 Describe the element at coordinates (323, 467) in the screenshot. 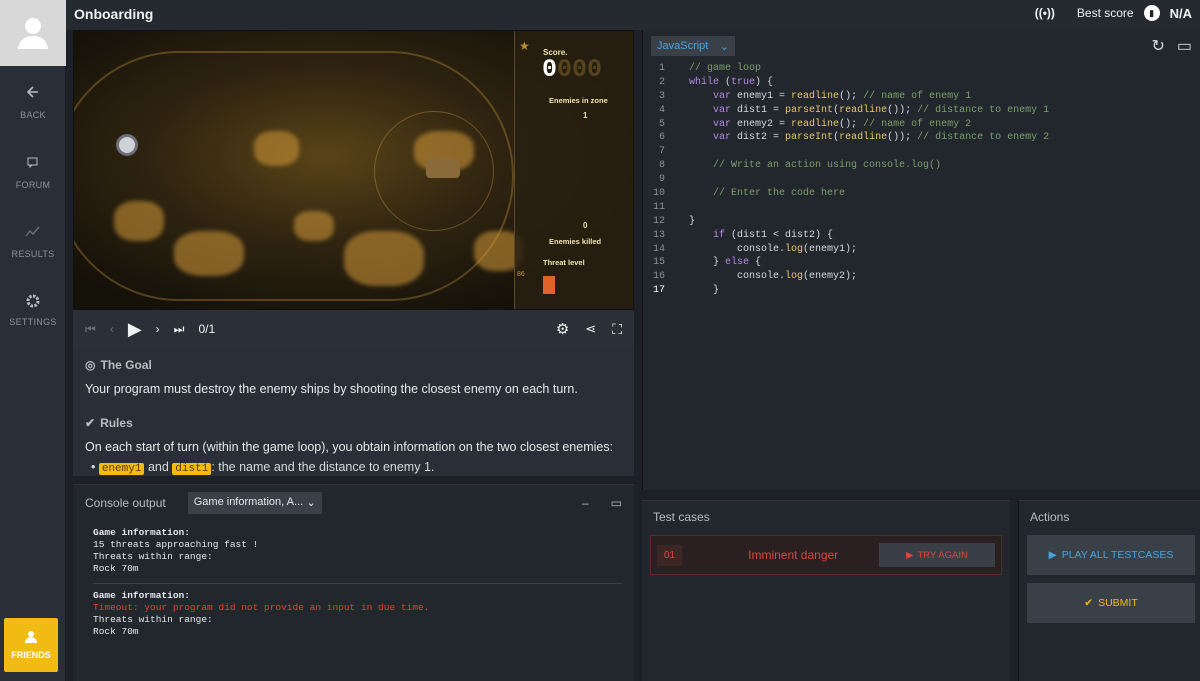

I see `bullet-text: : the name and the distance to enemy 1.` at that location.